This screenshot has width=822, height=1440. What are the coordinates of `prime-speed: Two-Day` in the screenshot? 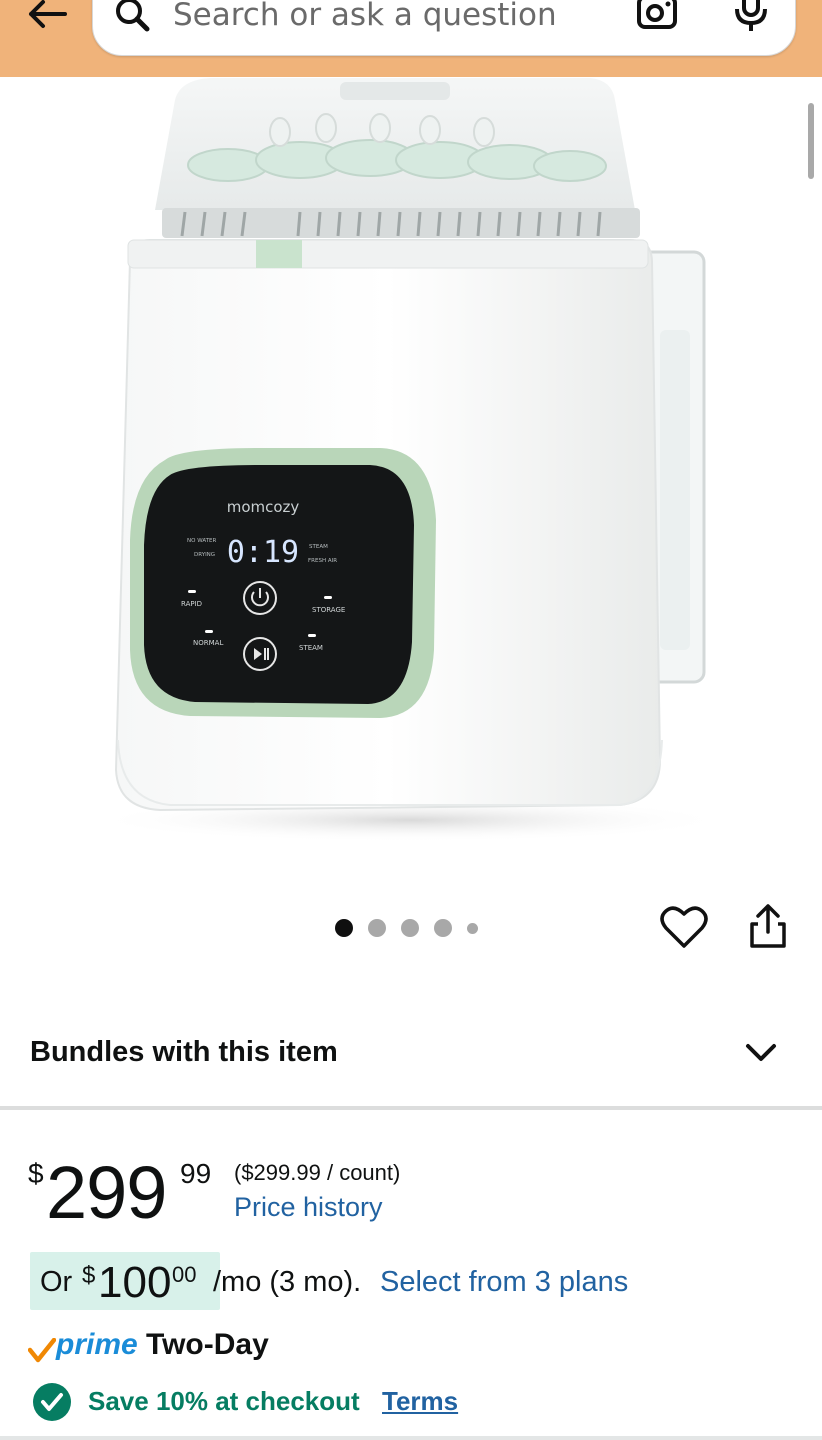 It's located at (207, 1344).